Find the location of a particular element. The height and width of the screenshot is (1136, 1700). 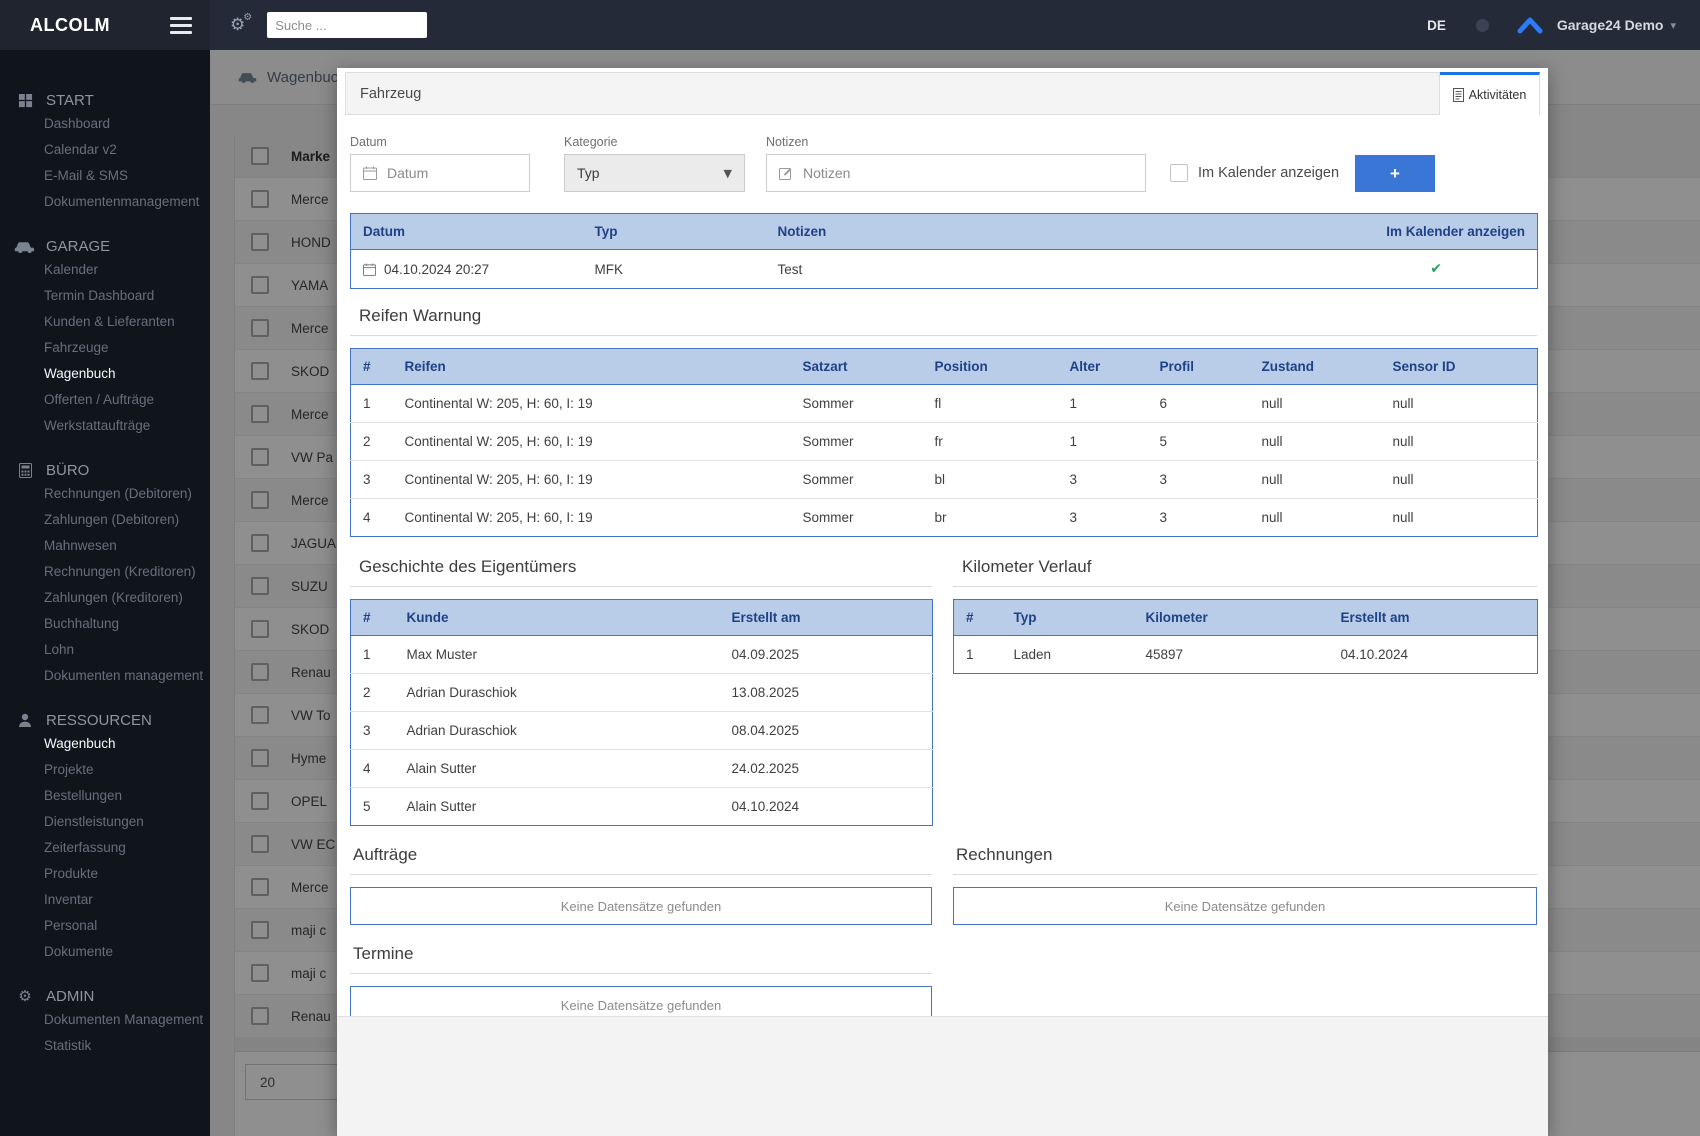

table-row: 1 Max Muster 04.09.2025 is located at coordinates (642, 655).